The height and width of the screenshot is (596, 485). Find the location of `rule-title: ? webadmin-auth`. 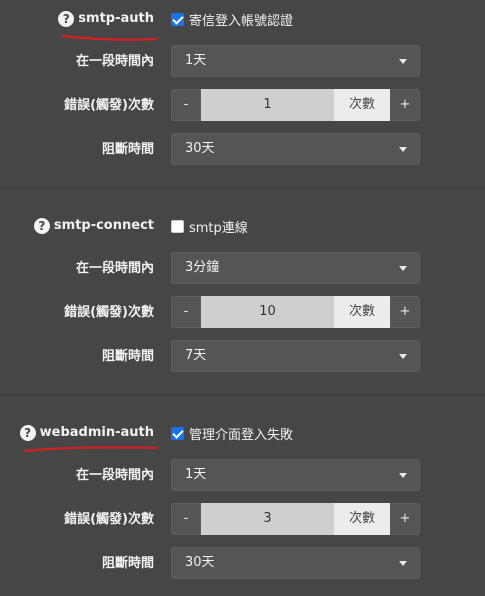

rule-title: ? webadmin-auth is located at coordinates (86, 433).